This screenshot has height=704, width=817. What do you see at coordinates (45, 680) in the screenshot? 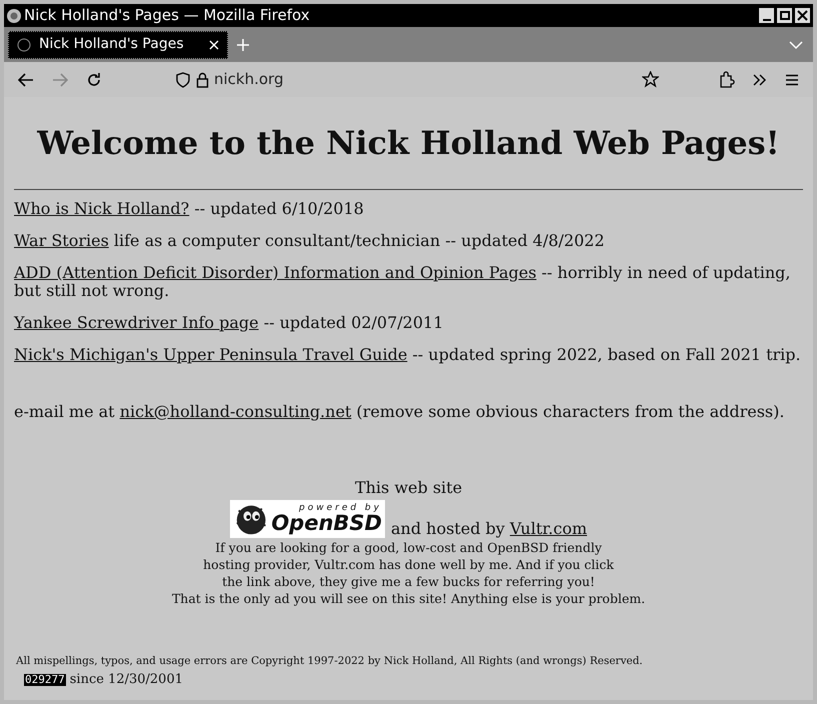
I see `hit-counter: 029277` at bounding box center [45, 680].